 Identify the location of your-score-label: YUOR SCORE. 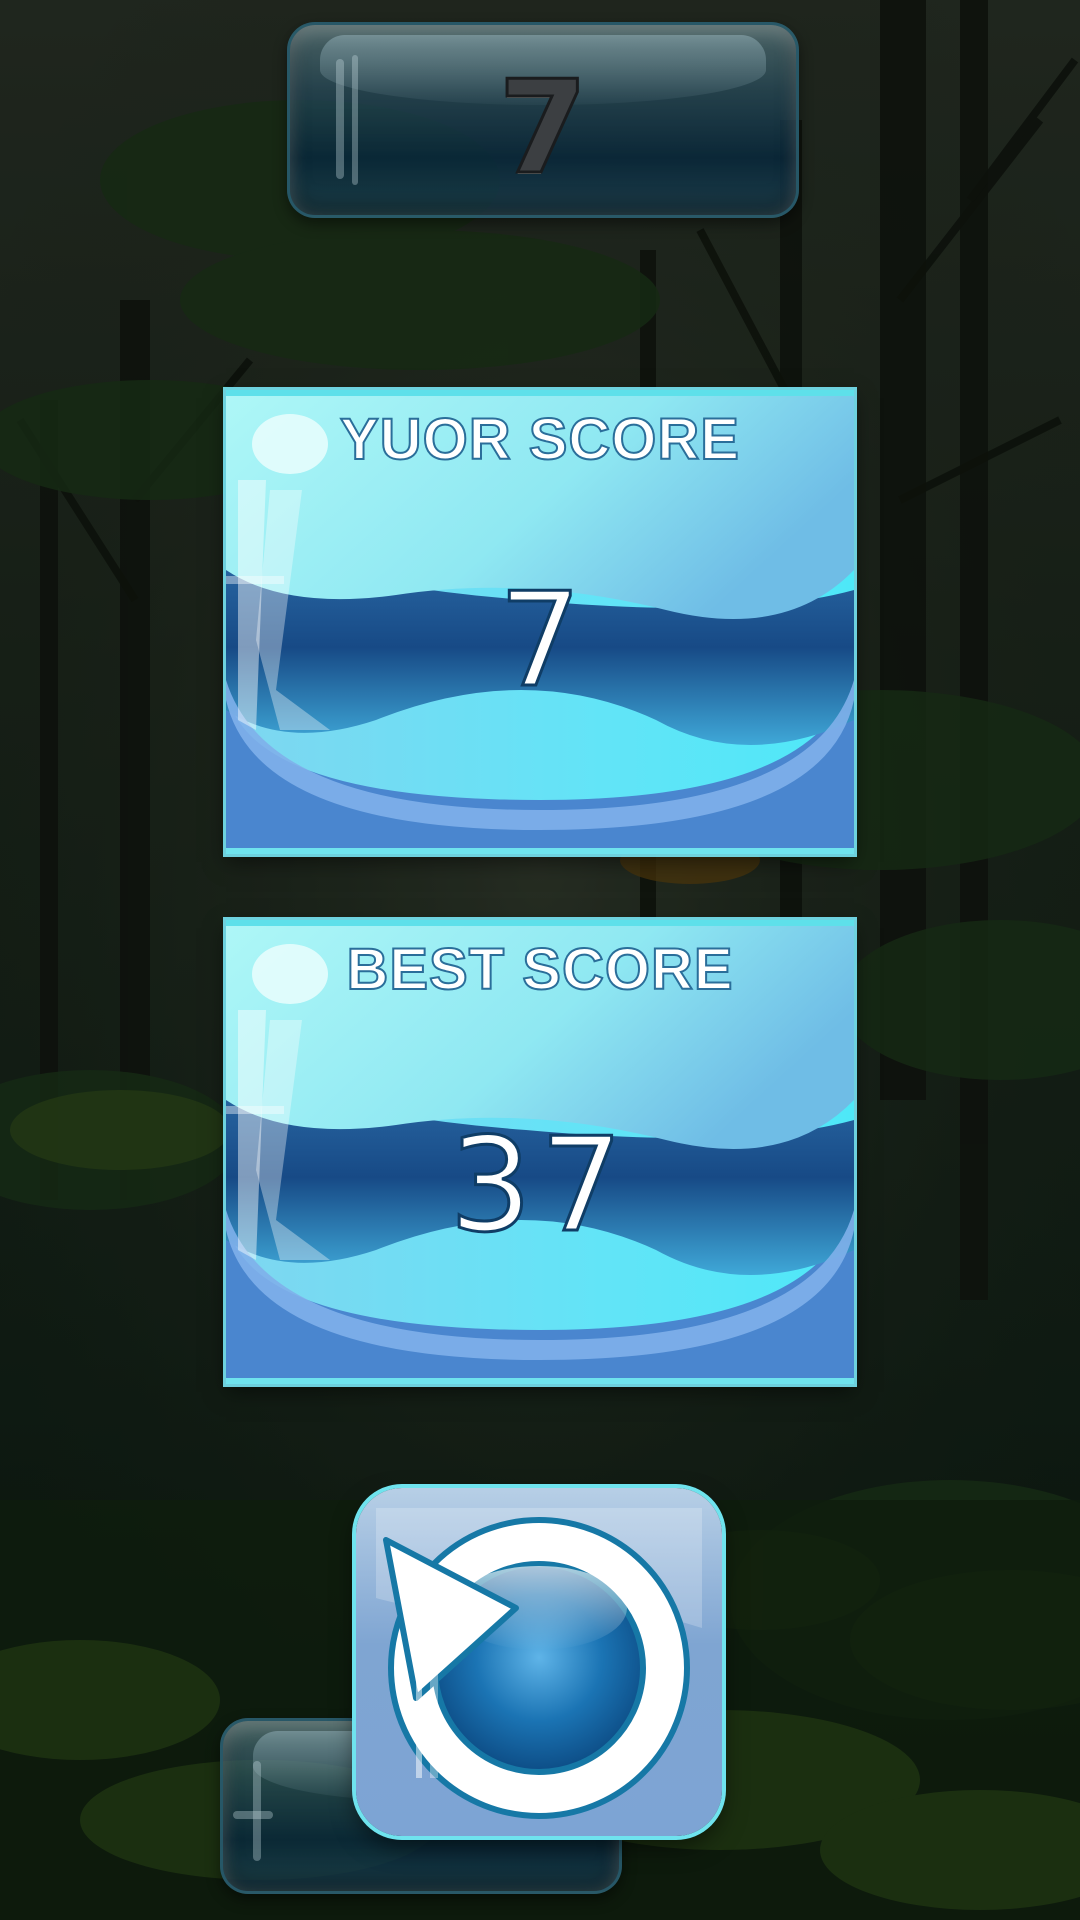
(539, 440).